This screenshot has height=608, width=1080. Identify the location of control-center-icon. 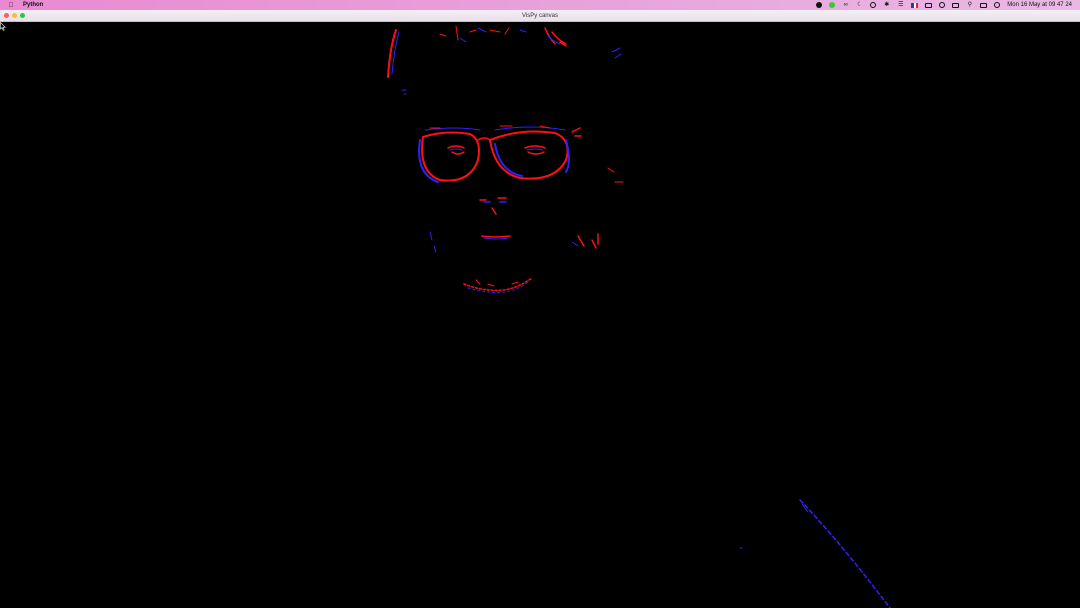
(984, 5).